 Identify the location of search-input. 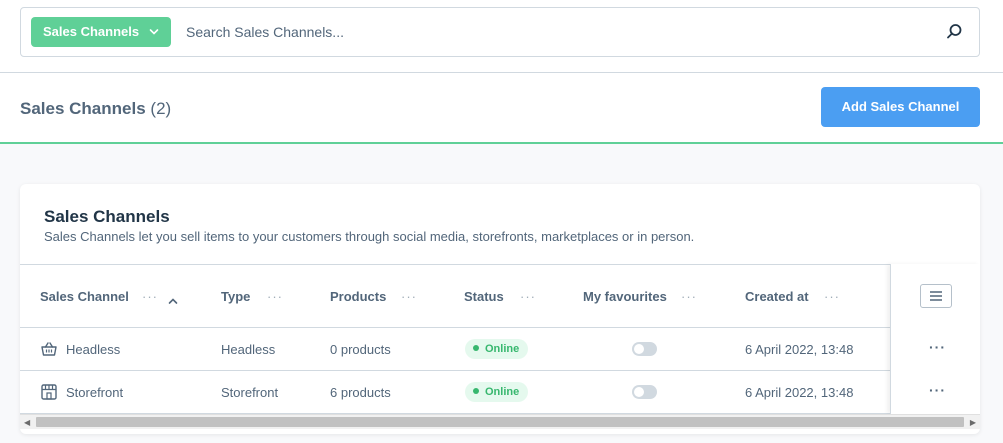
(536, 32).